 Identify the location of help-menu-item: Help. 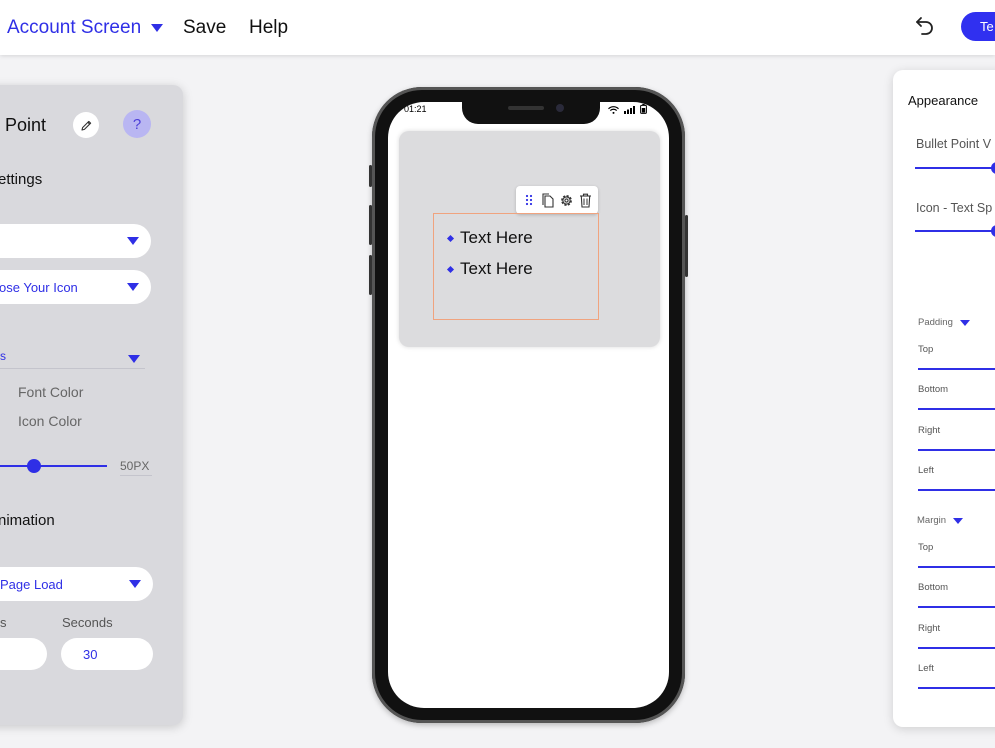
(268, 28).